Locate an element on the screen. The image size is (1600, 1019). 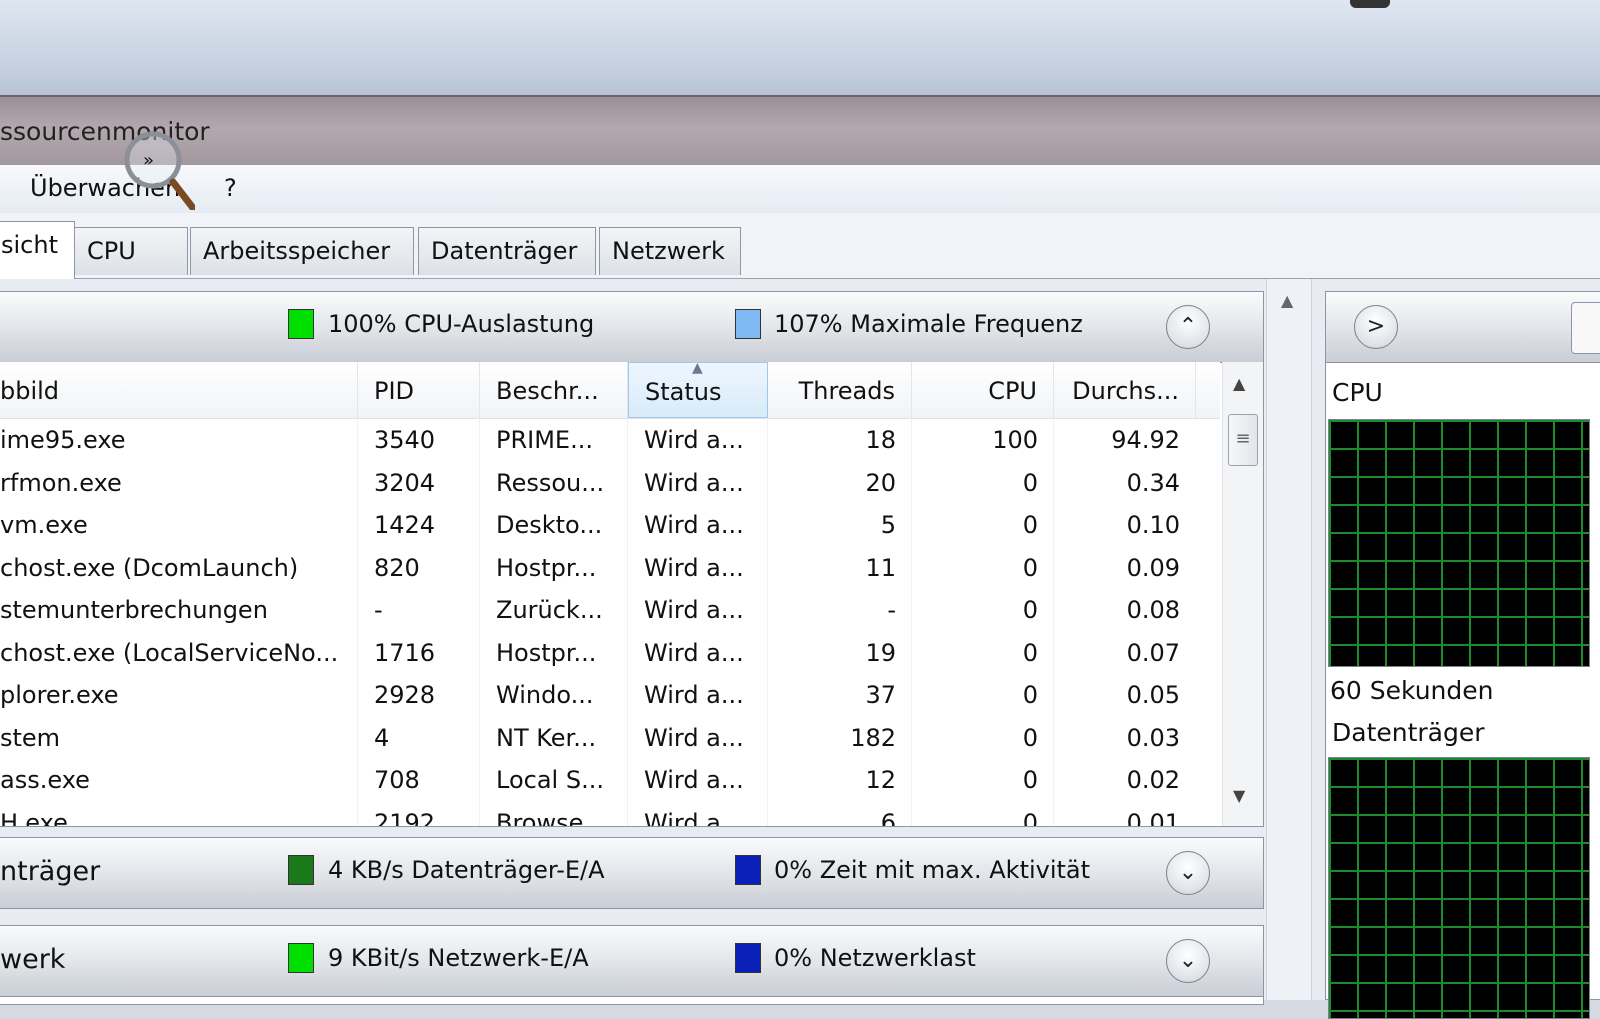
cell-average: 0.09 is located at coordinates (1153, 567).